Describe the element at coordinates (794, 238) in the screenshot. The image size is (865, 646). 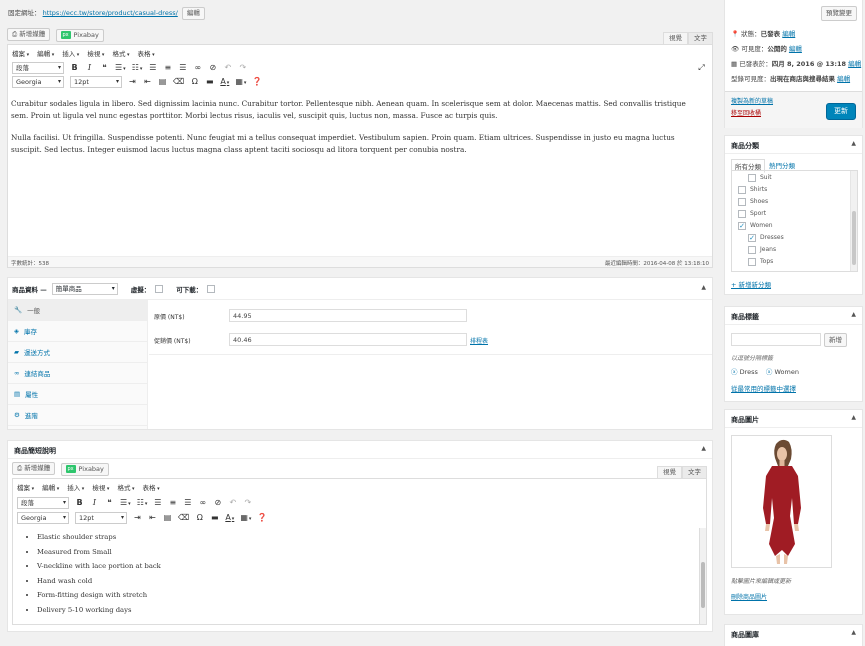
I see `category-item: ✓ Dresses` at that location.